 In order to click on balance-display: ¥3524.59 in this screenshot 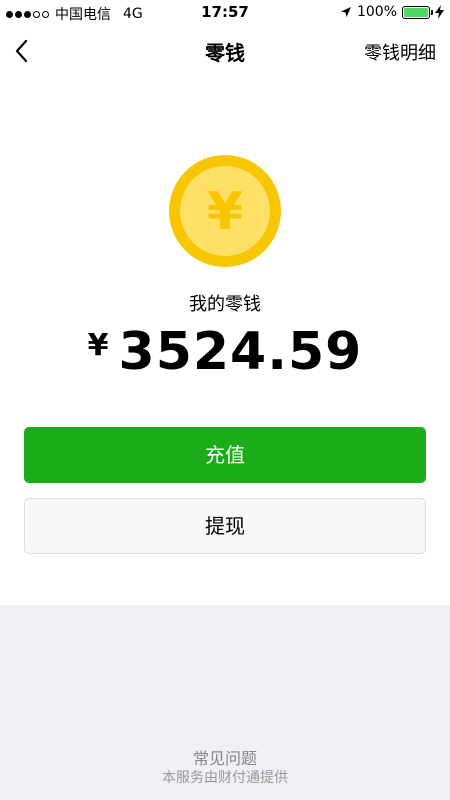, I will do `click(225, 352)`.